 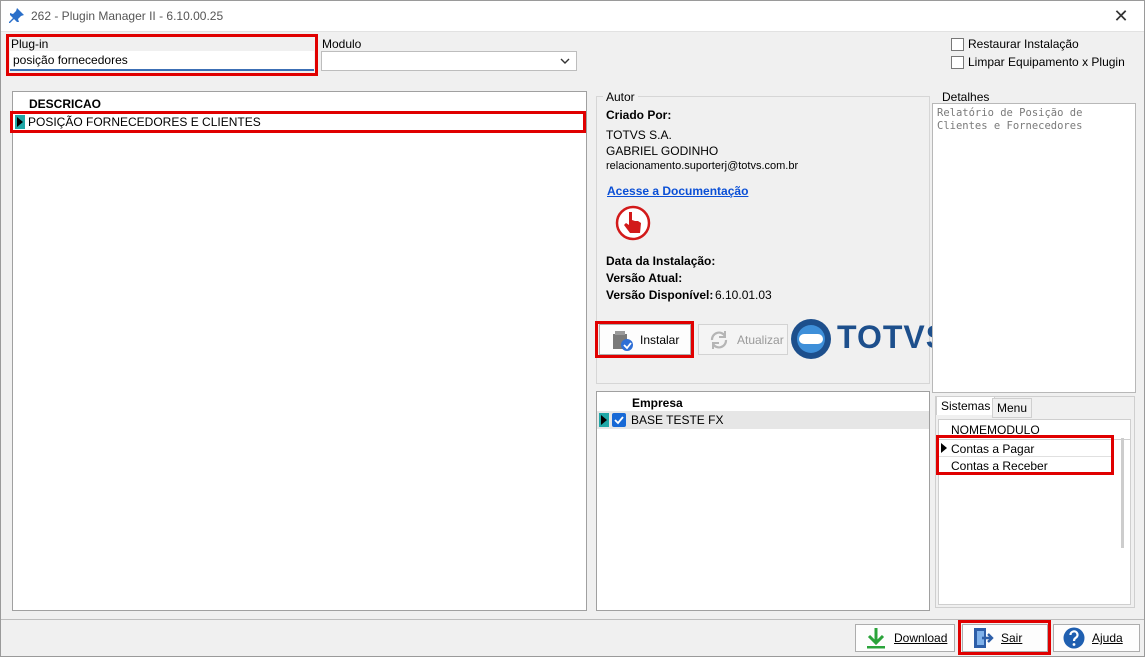 I want to click on modulo-select, so click(x=449, y=61).